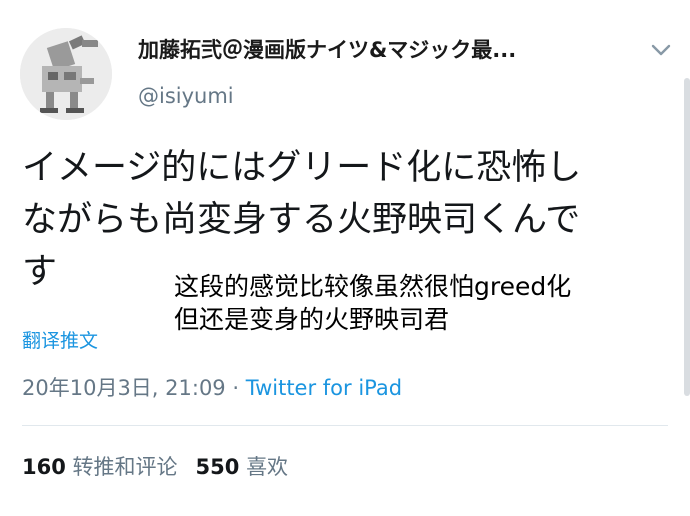  What do you see at coordinates (301, 220) in the screenshot?
I see `tweet-text-line: ながらも尚変身する火野映司くんで` at bounding box center [301, 220].